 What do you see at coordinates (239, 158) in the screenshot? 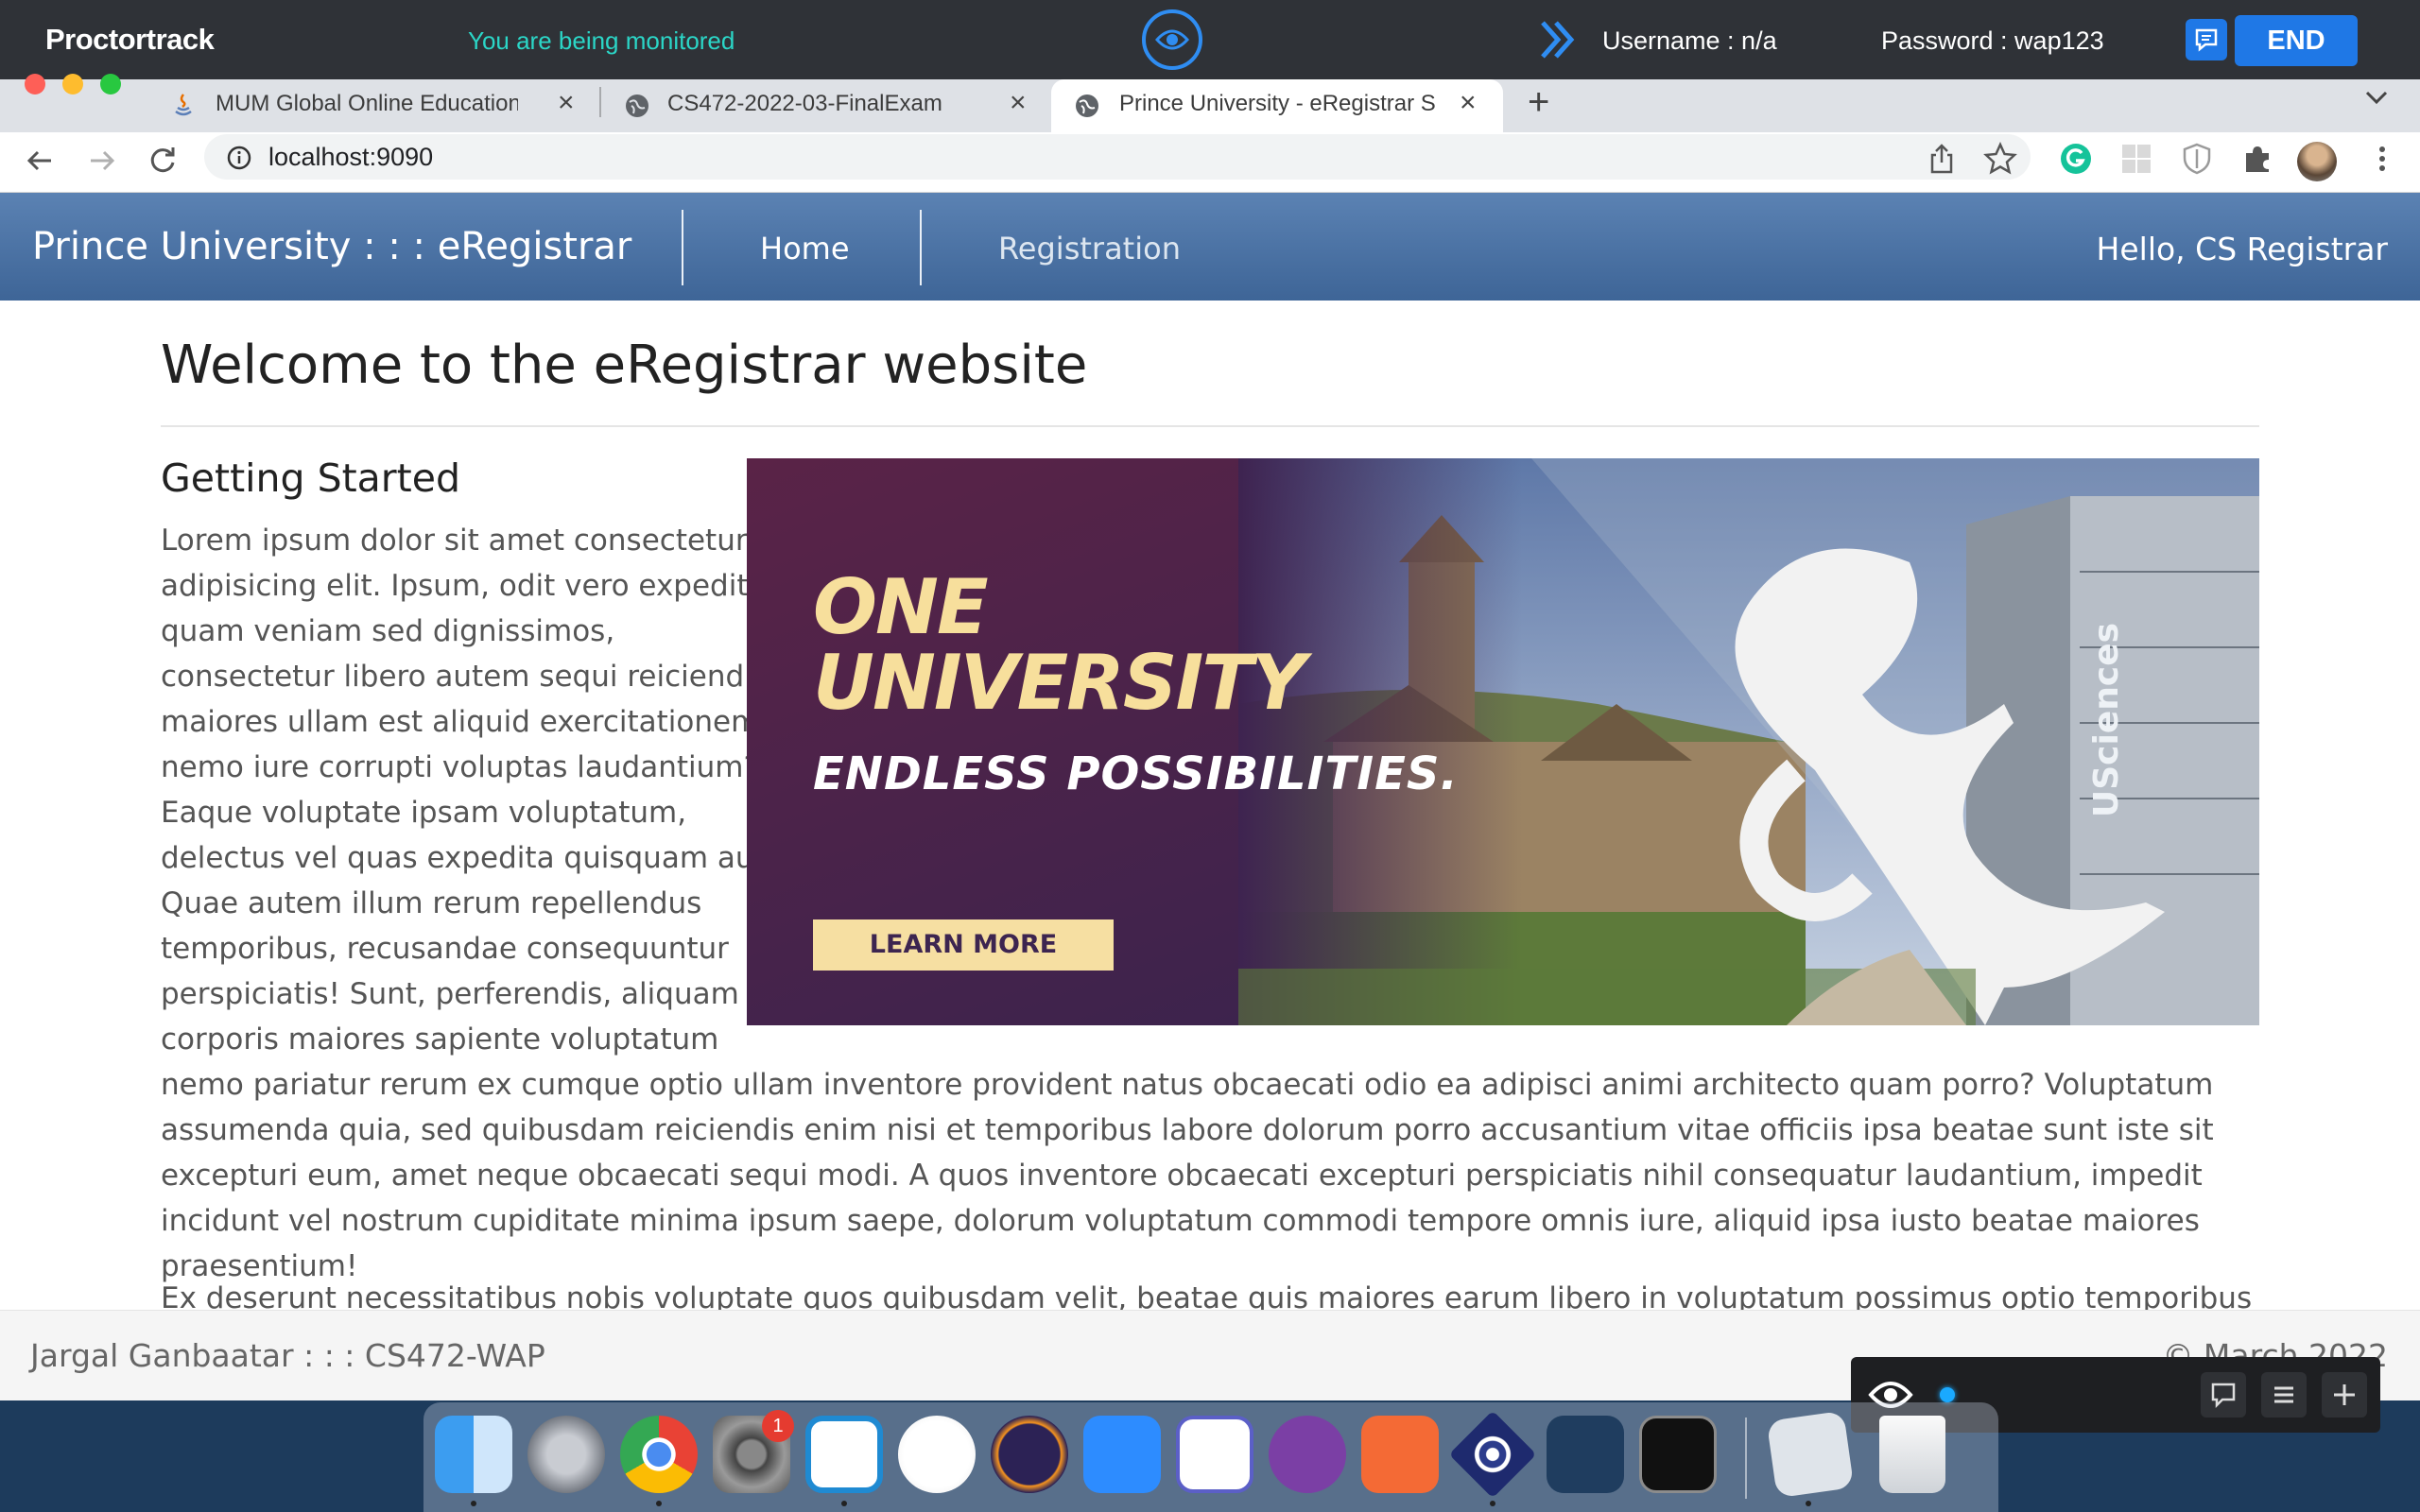
I see `info-icon` at bounding box center [239, 158].